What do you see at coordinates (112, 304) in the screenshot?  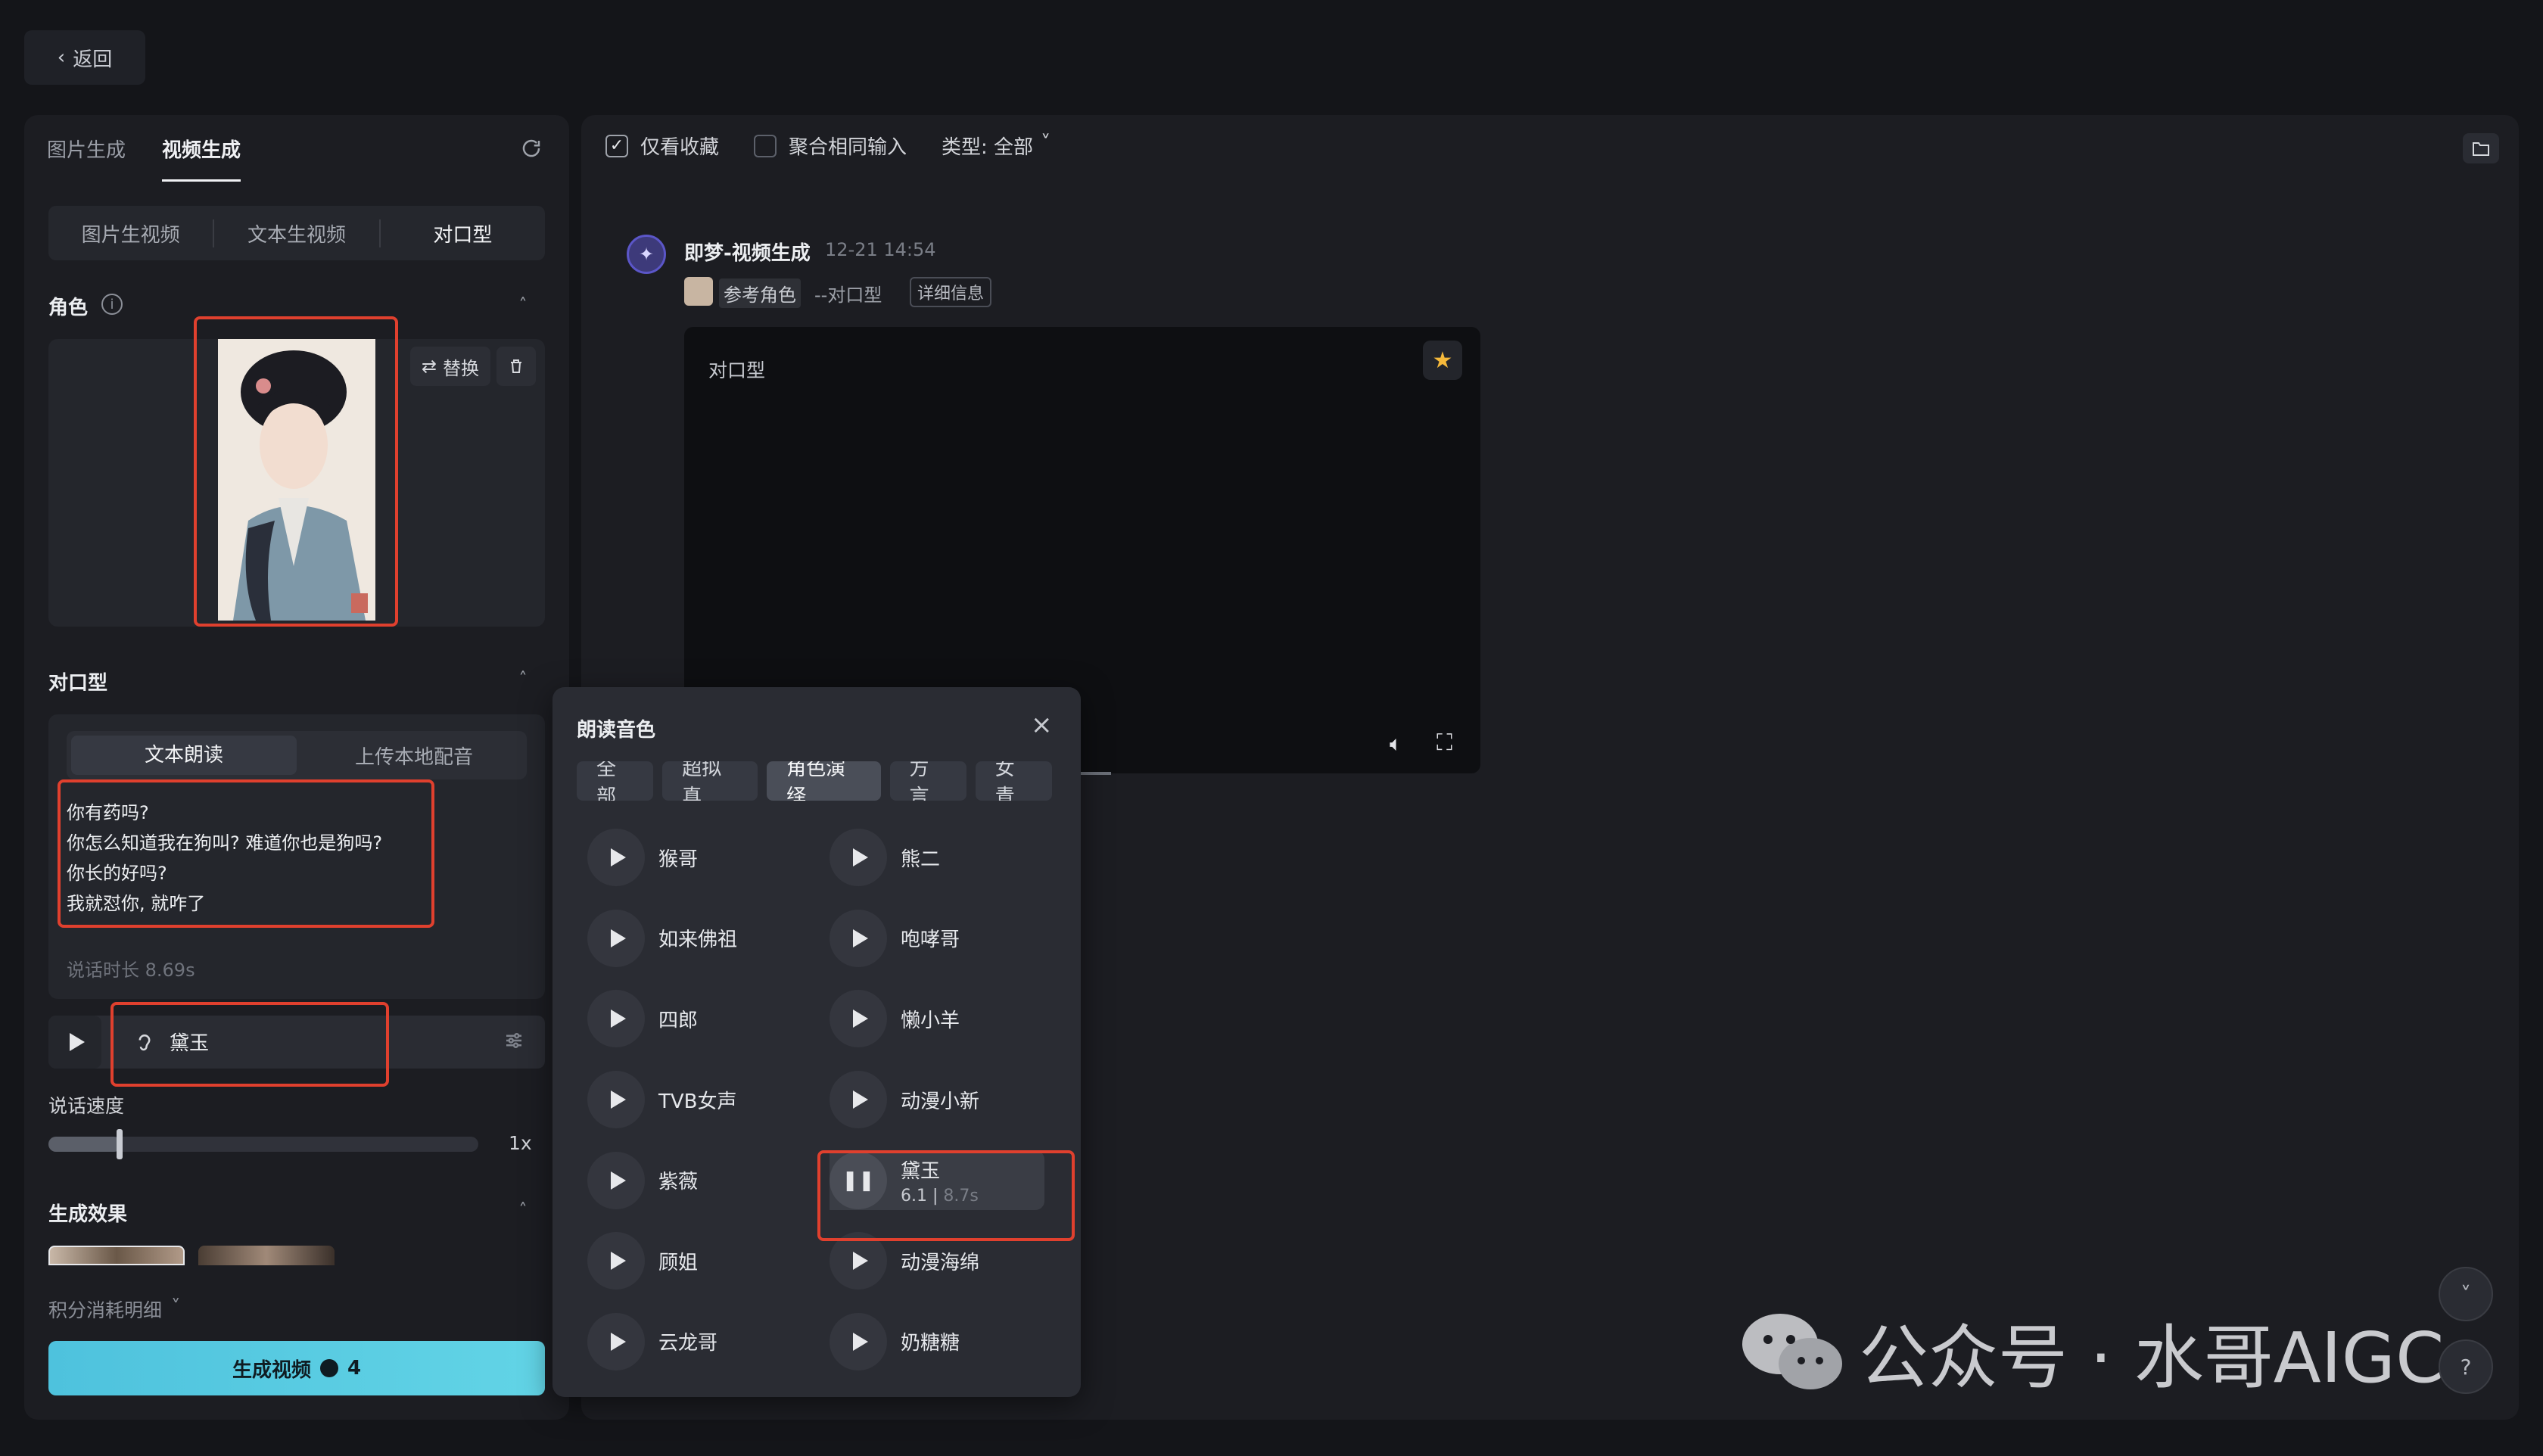 I see `info-icon: i` at bounding box center [112, 304].